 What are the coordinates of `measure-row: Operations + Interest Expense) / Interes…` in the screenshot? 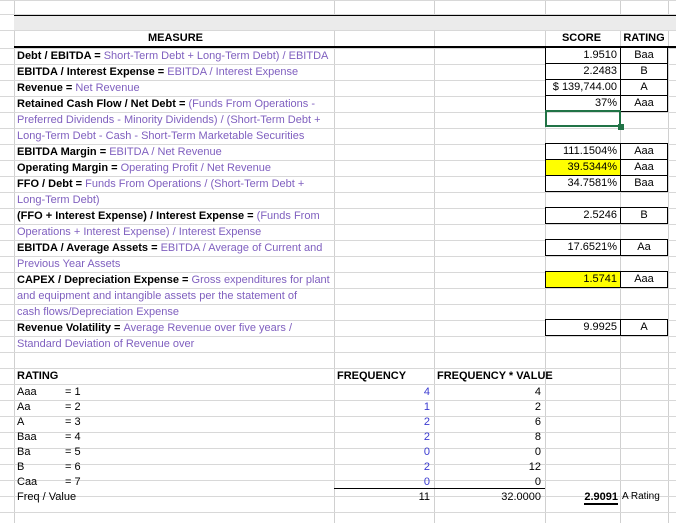 It's located at (139, 232).